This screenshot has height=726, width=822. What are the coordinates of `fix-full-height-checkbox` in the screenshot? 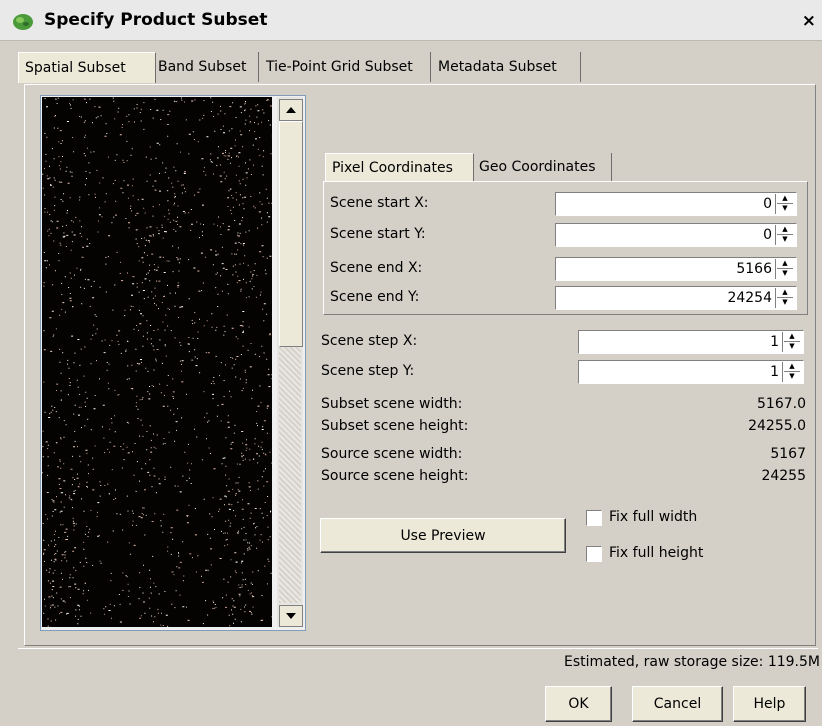 It's located at (594, 554).